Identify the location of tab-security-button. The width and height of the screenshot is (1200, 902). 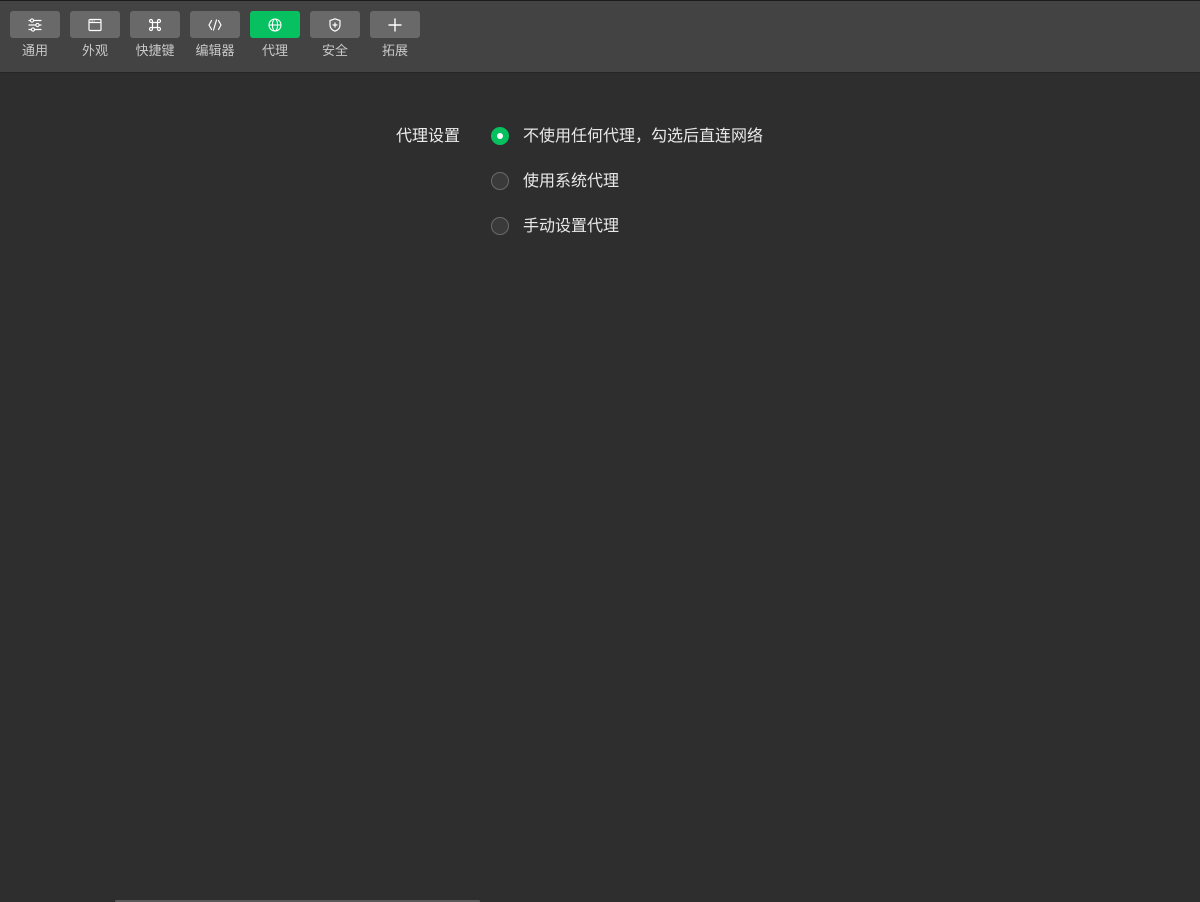
(335, 24).